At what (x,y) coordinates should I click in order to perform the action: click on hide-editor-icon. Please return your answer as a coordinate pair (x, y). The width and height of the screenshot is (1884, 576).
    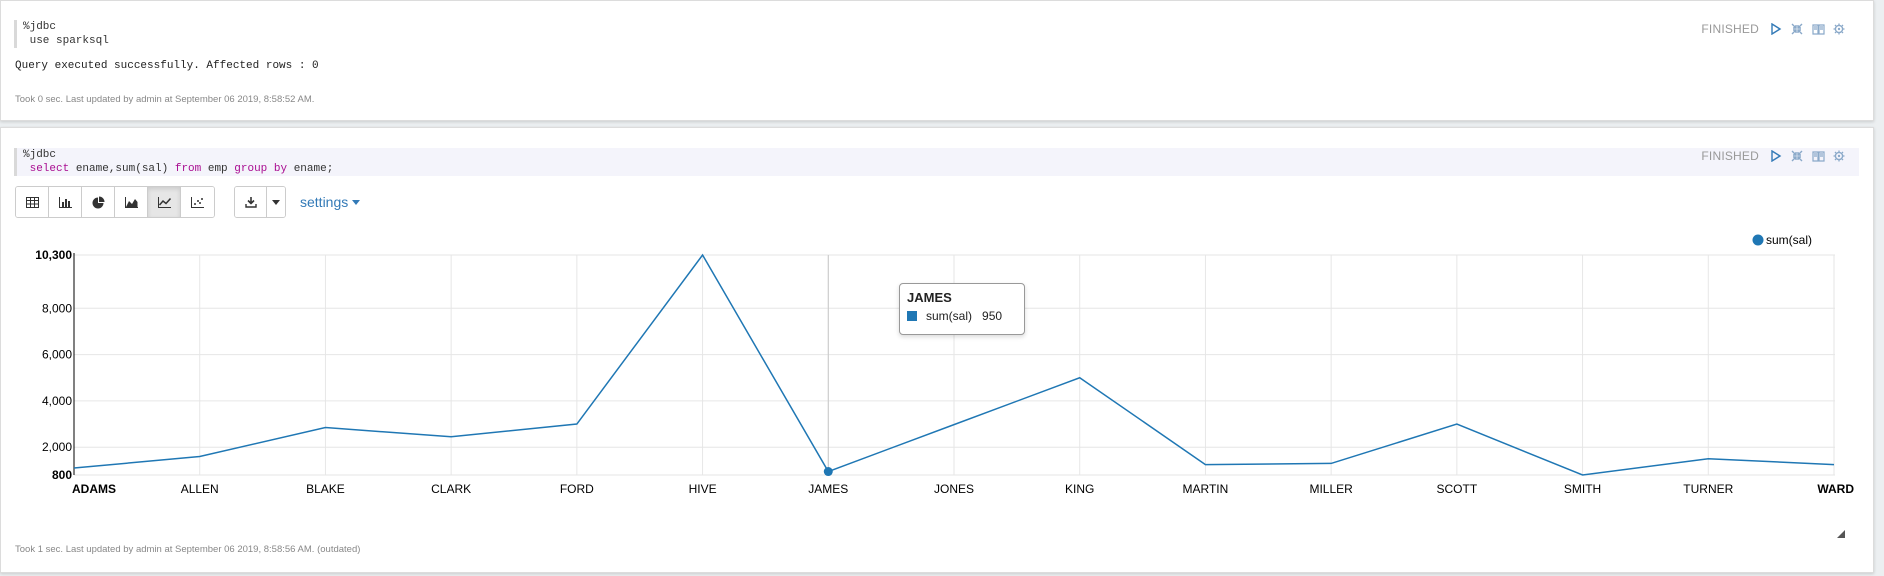
    Looking at the image, I should click on (1797, 29).